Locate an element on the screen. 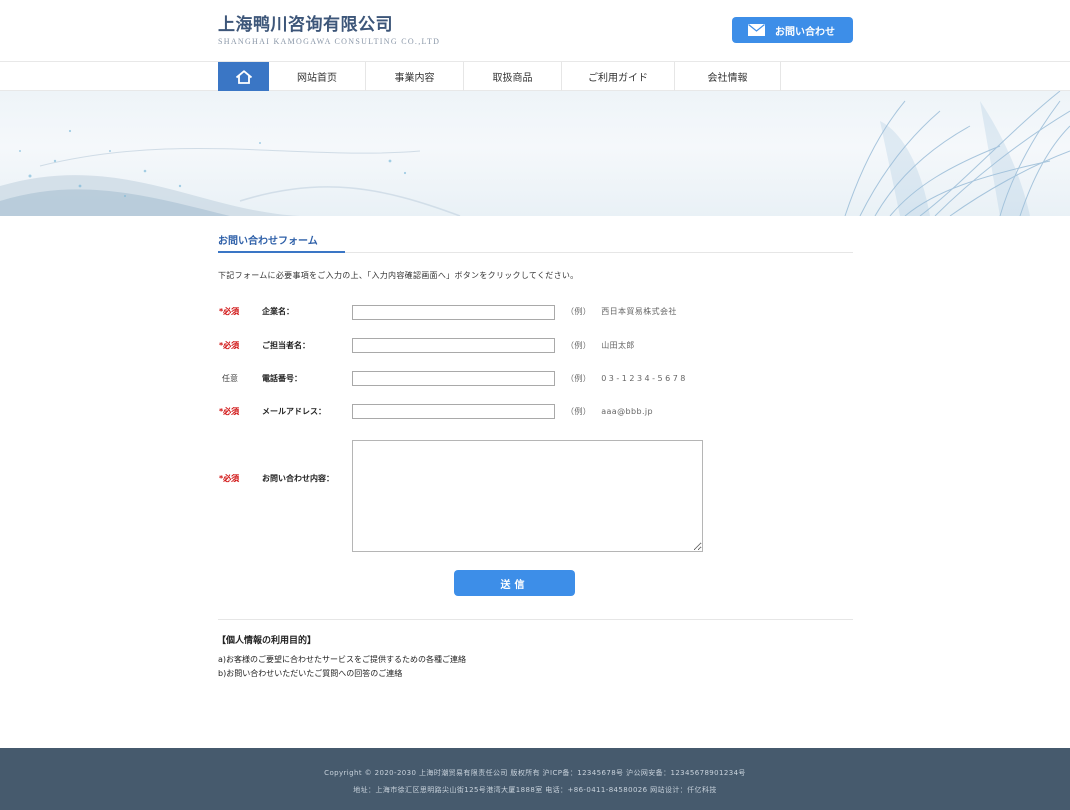 The image size is (1070, 810). form-title: お問い合わせフォーム is located at coordinates (268, 241).